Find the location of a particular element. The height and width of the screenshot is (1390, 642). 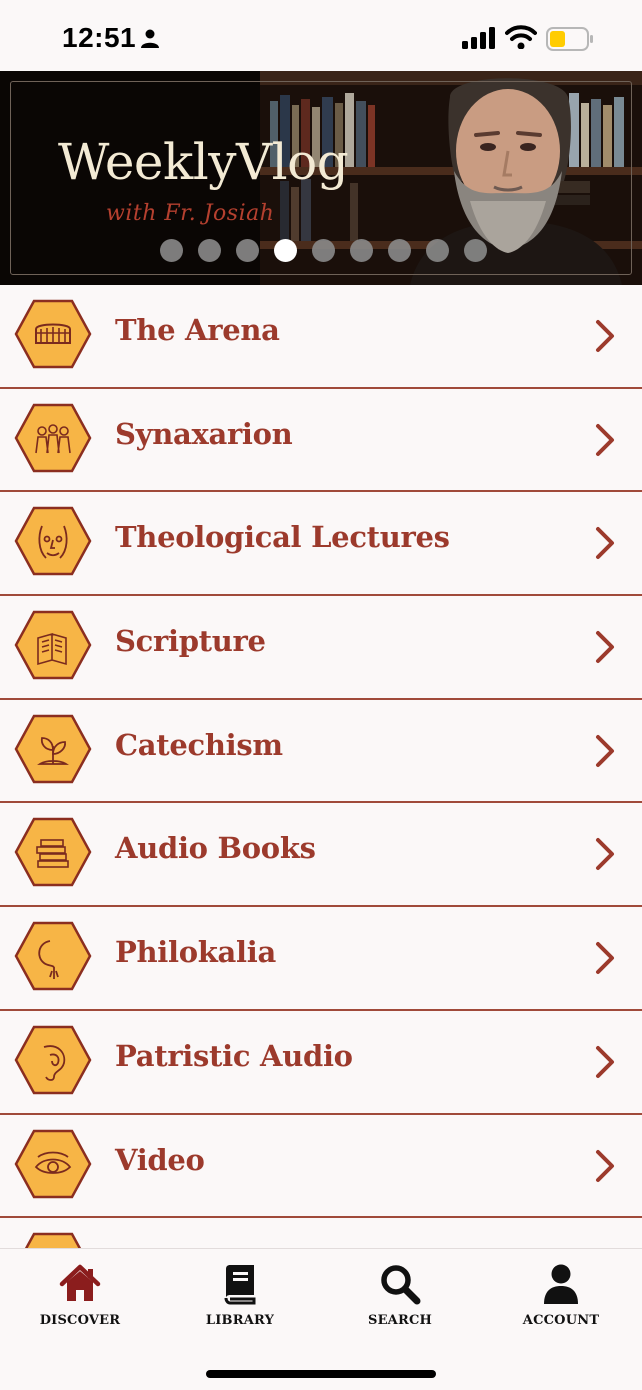

category-row: Video is located at coordinates (321, 1166).